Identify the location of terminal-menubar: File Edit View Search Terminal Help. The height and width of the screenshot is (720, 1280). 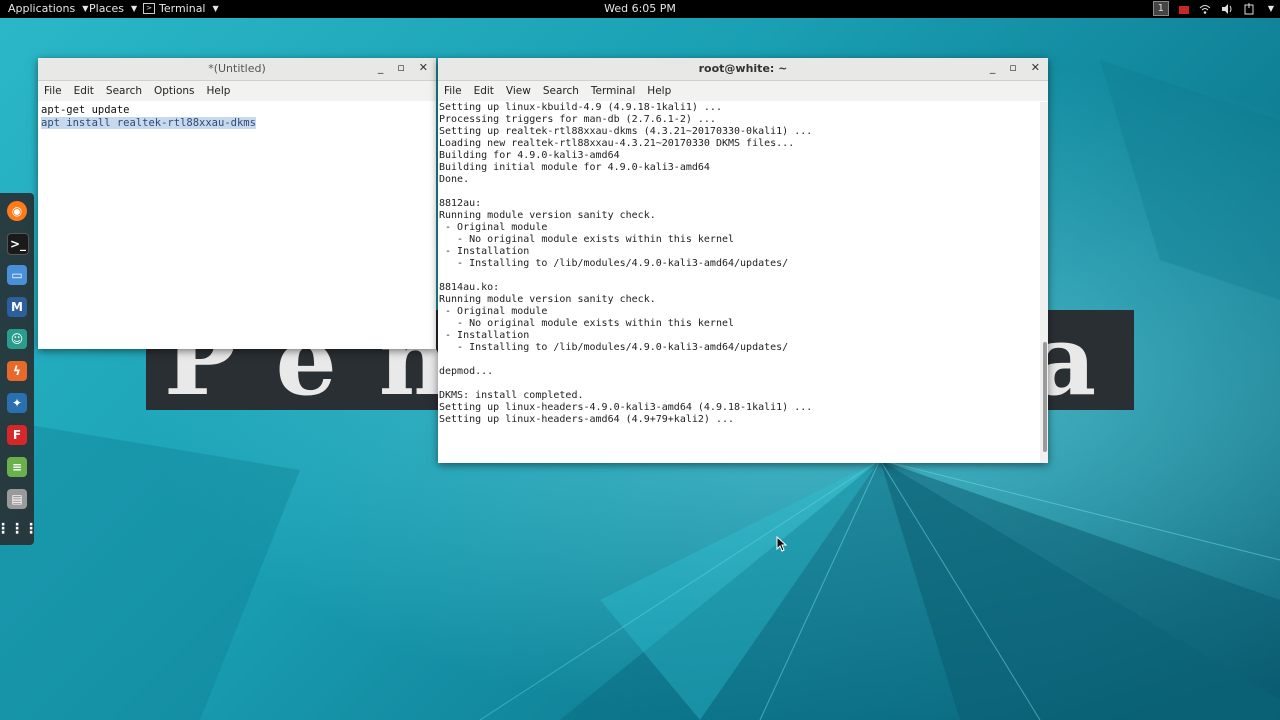
(743, 91).